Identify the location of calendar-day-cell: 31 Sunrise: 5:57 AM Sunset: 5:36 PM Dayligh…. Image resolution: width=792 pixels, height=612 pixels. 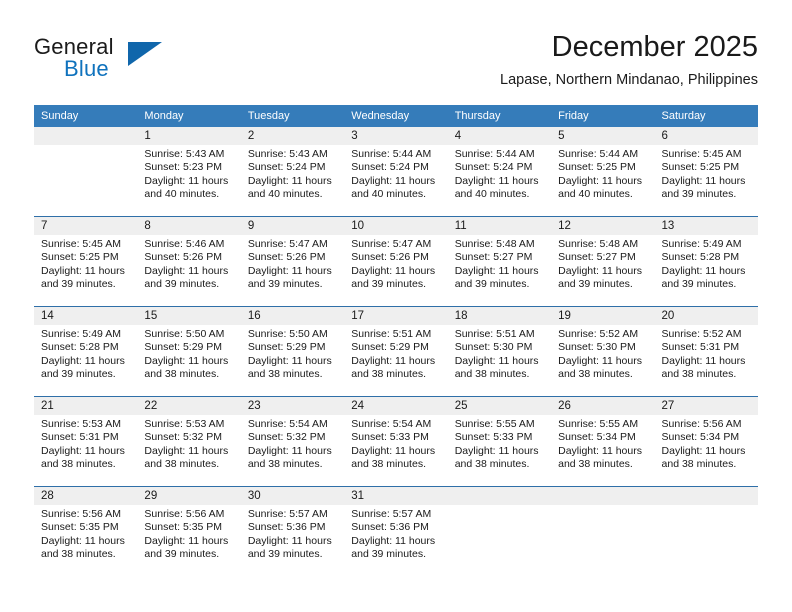
(396, 531).